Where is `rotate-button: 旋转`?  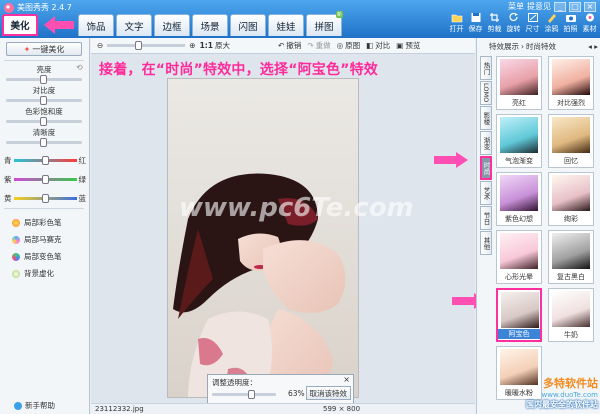
rotate-button: 旋转 is located at coordinates (513, 23).